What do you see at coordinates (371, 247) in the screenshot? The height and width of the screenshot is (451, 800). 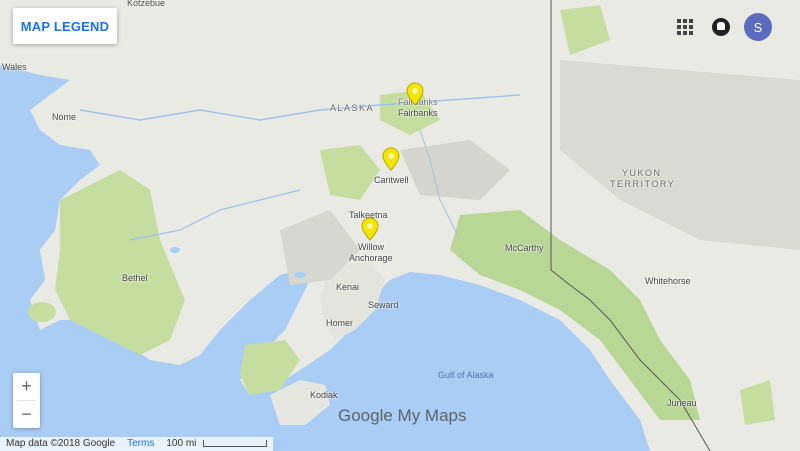 I see `label-willow: Willow` at bounding box center [371, 247].